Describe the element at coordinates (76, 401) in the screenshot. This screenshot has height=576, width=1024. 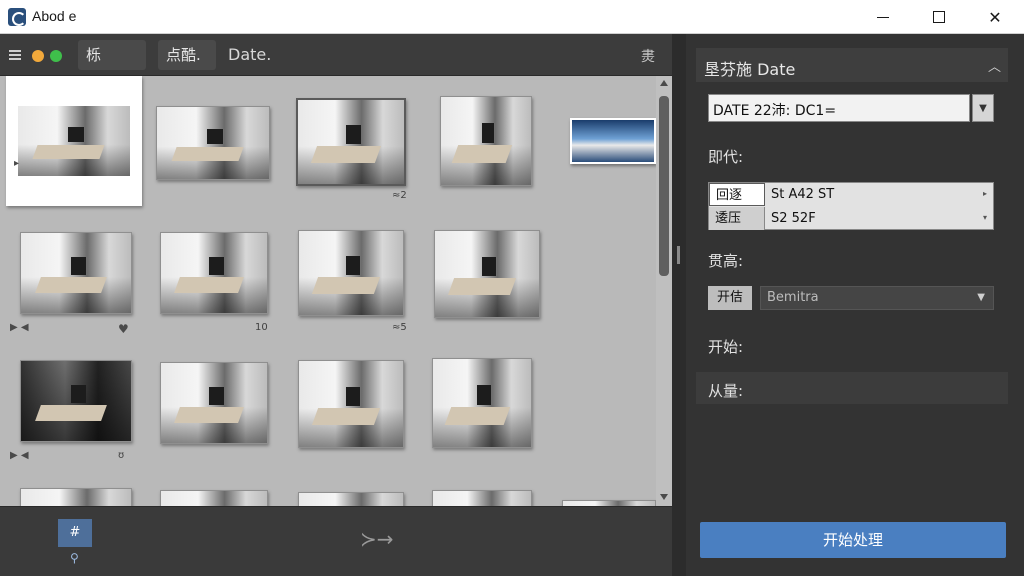
I see `thumbnail-r3c1` at that location.